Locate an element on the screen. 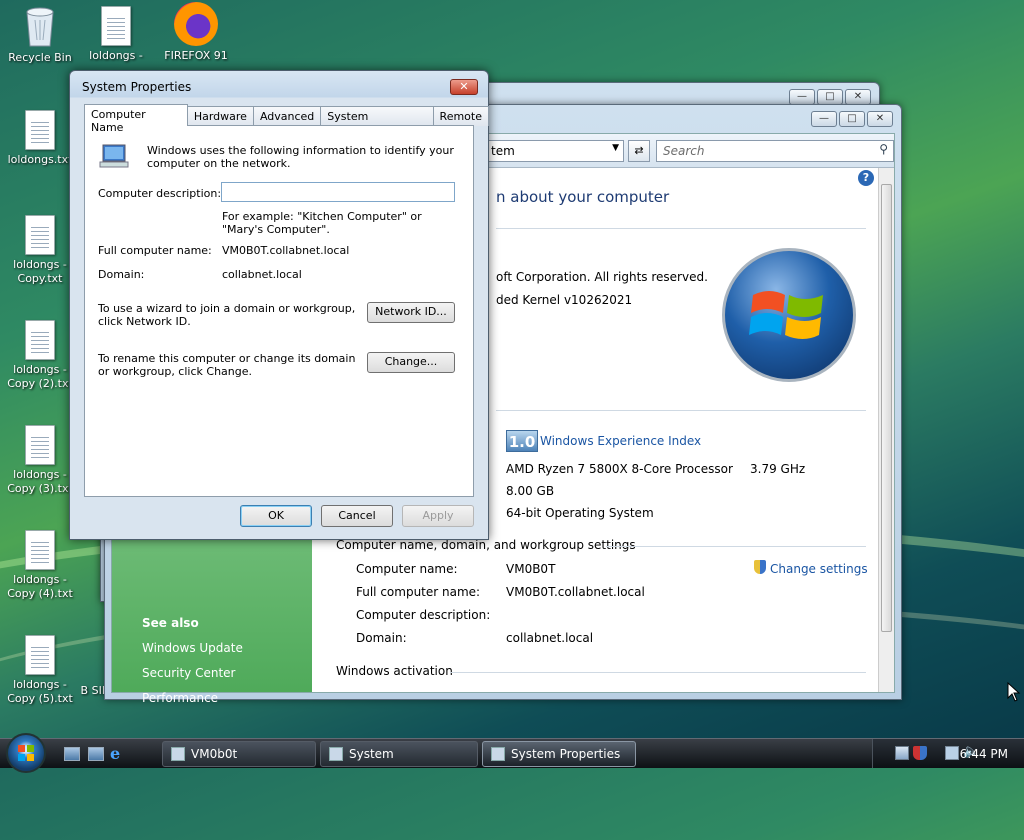 The image size is (1024, 840). vertical-scrollbar is located at coordinates (886, 430).